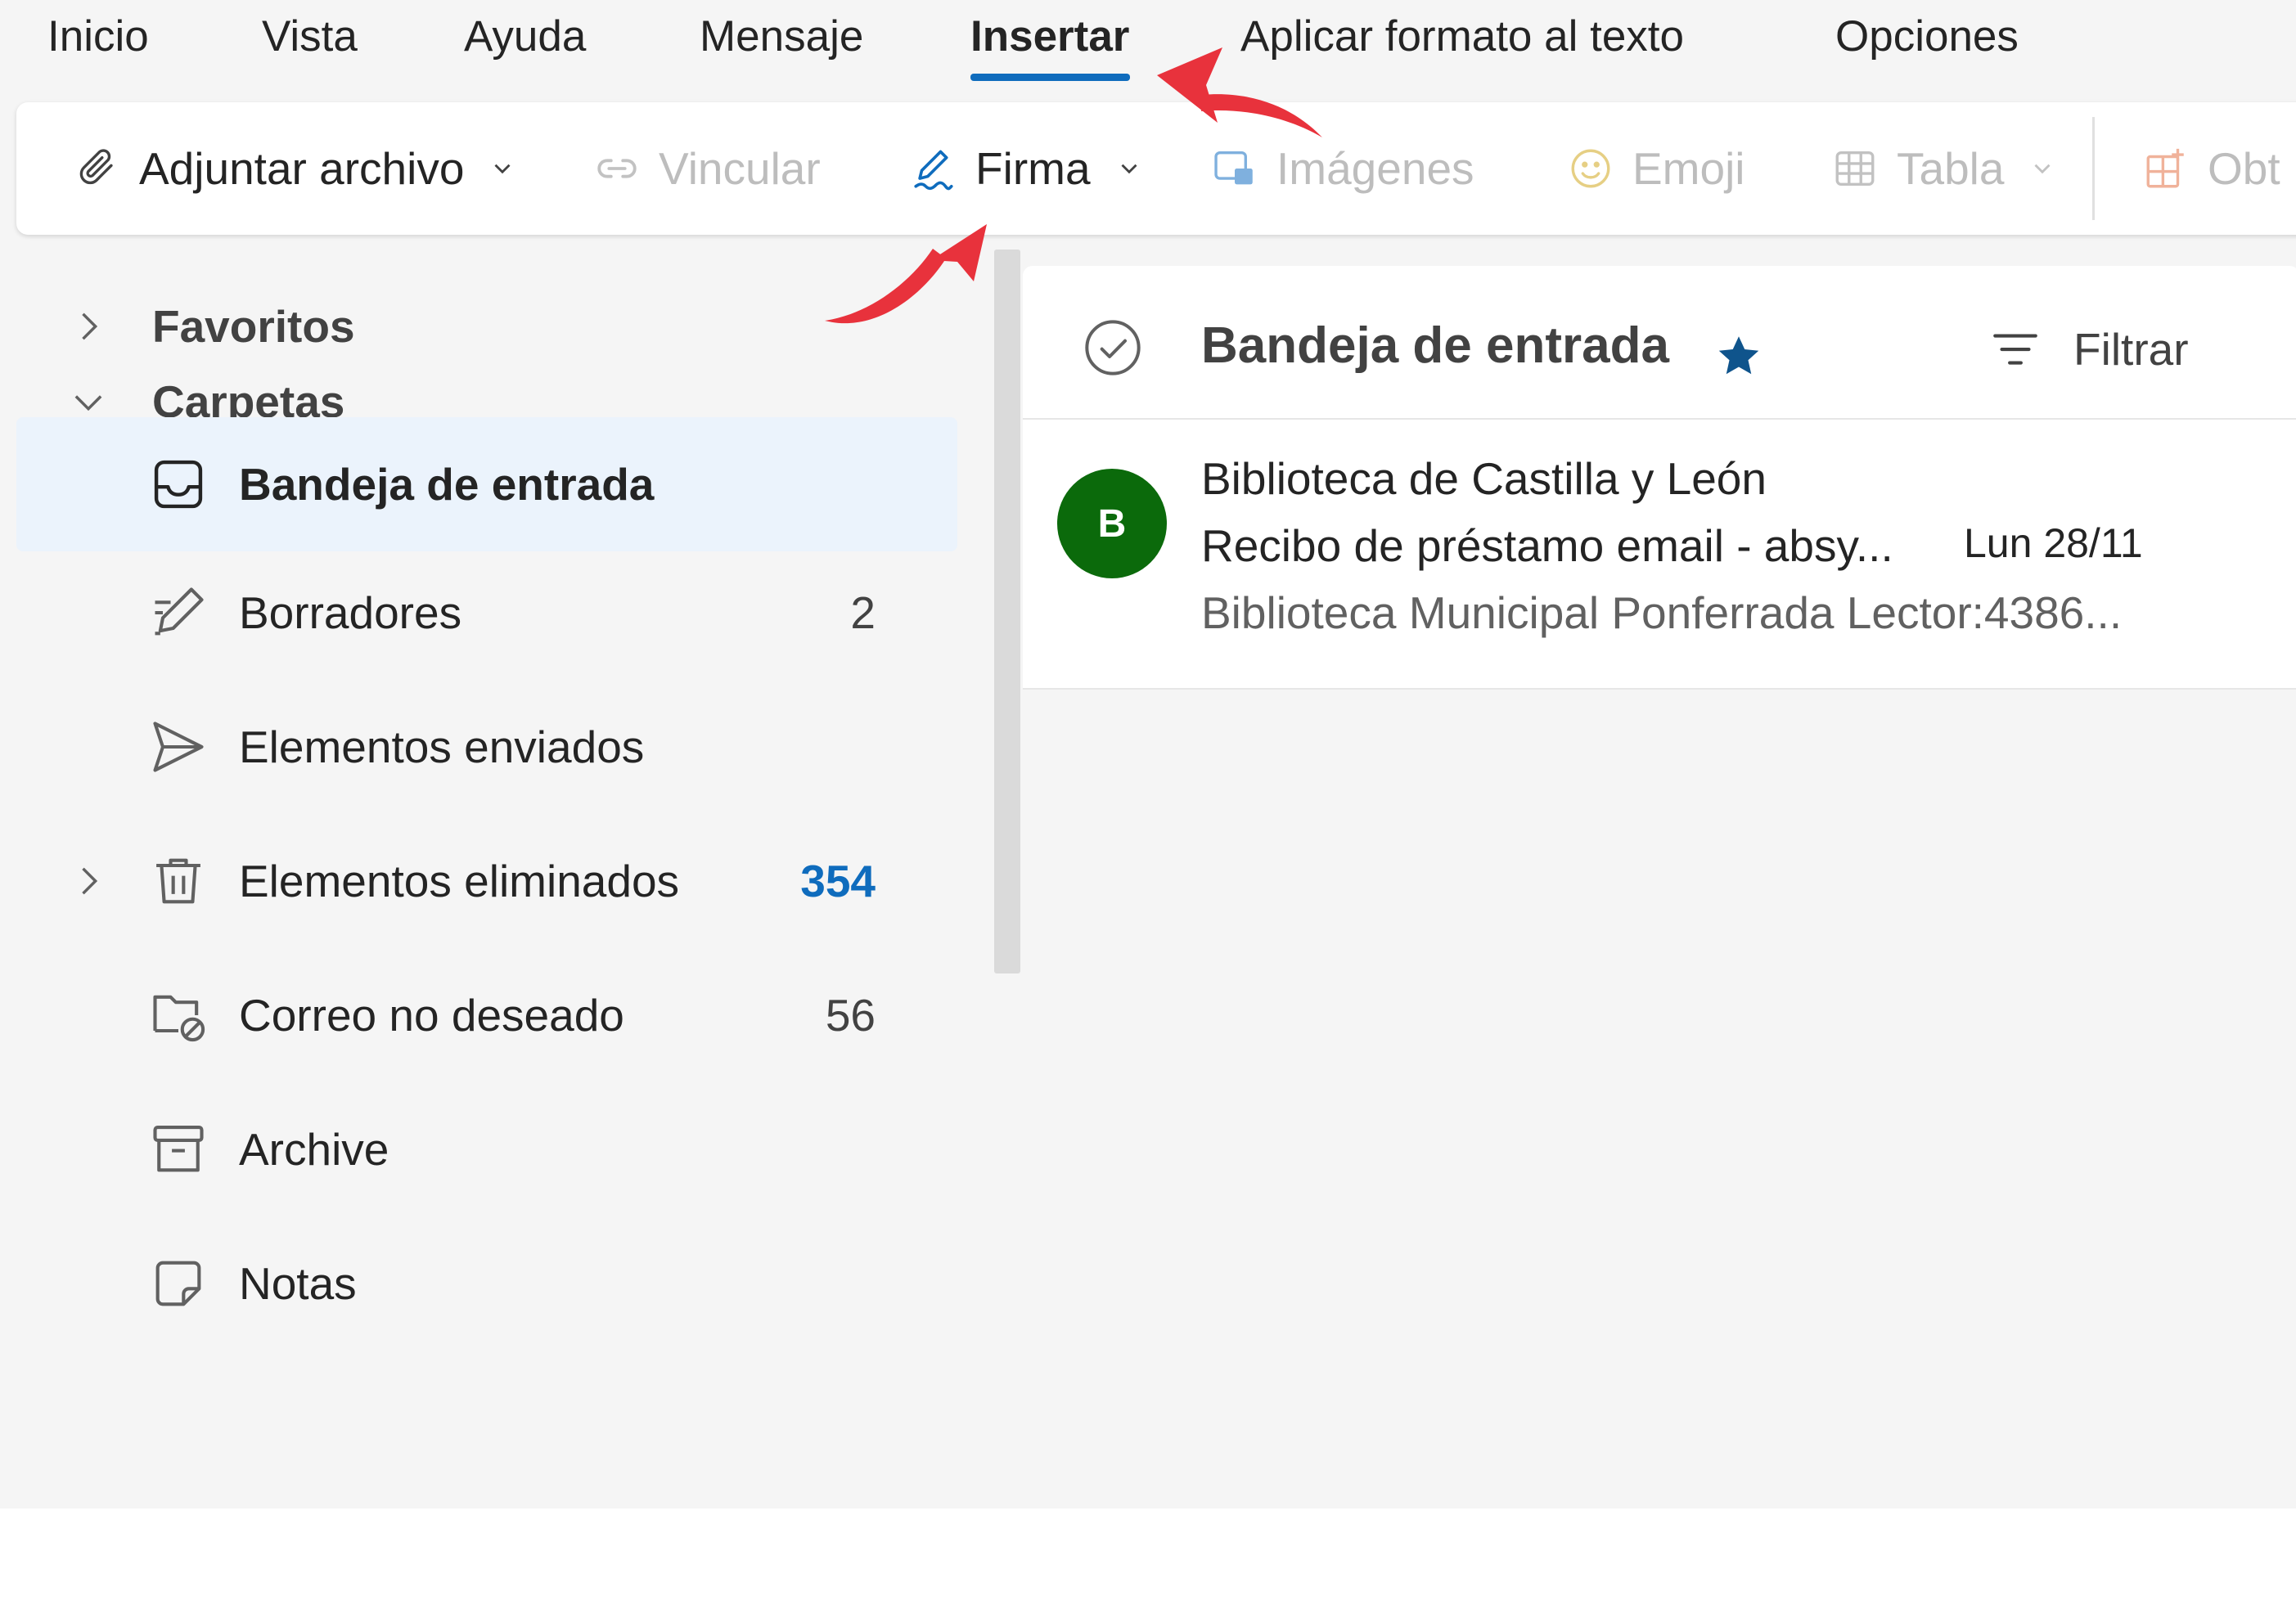 This screenshot has height=1623, width=2296. Describe the element at coordinates (2244, 168) in the screenshot. I see `get-addins-label: Obt` at that location.